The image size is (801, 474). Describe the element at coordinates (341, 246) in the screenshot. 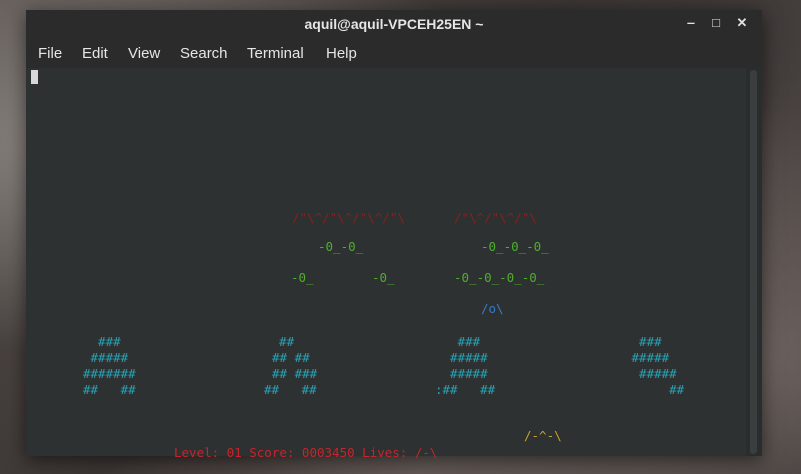

I see `alien-row-1-left: -0_-0_` at that location.